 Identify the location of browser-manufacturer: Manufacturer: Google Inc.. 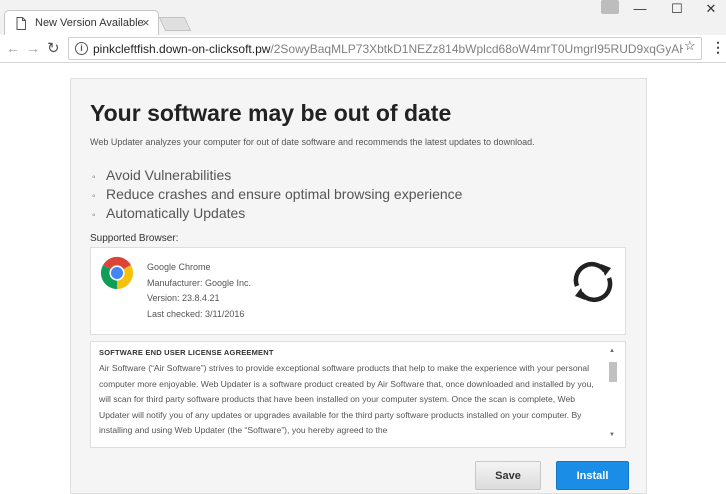
(199, 282).